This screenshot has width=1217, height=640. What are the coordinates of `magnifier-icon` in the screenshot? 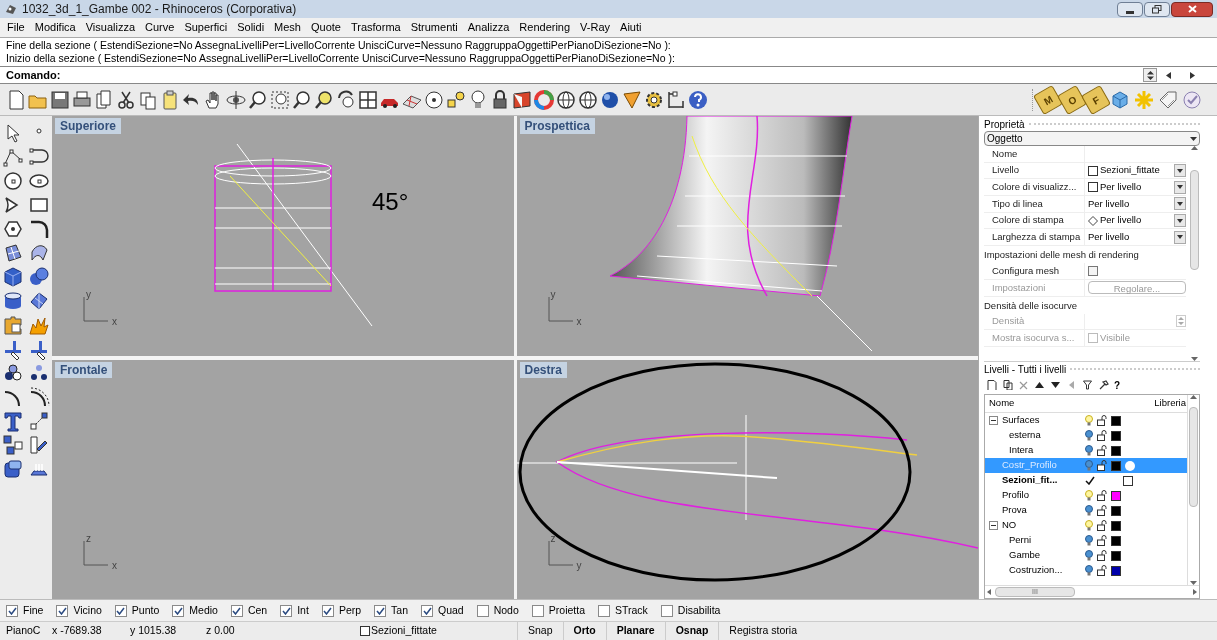 It's located at (324, 99).